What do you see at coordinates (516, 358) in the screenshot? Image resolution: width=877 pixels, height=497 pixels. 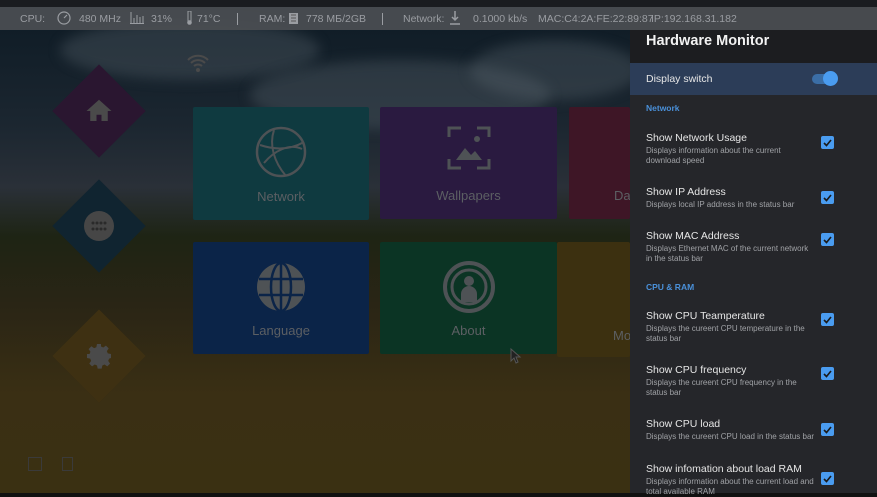 I see `mouse-cursor` at bounding box center [516, 358].